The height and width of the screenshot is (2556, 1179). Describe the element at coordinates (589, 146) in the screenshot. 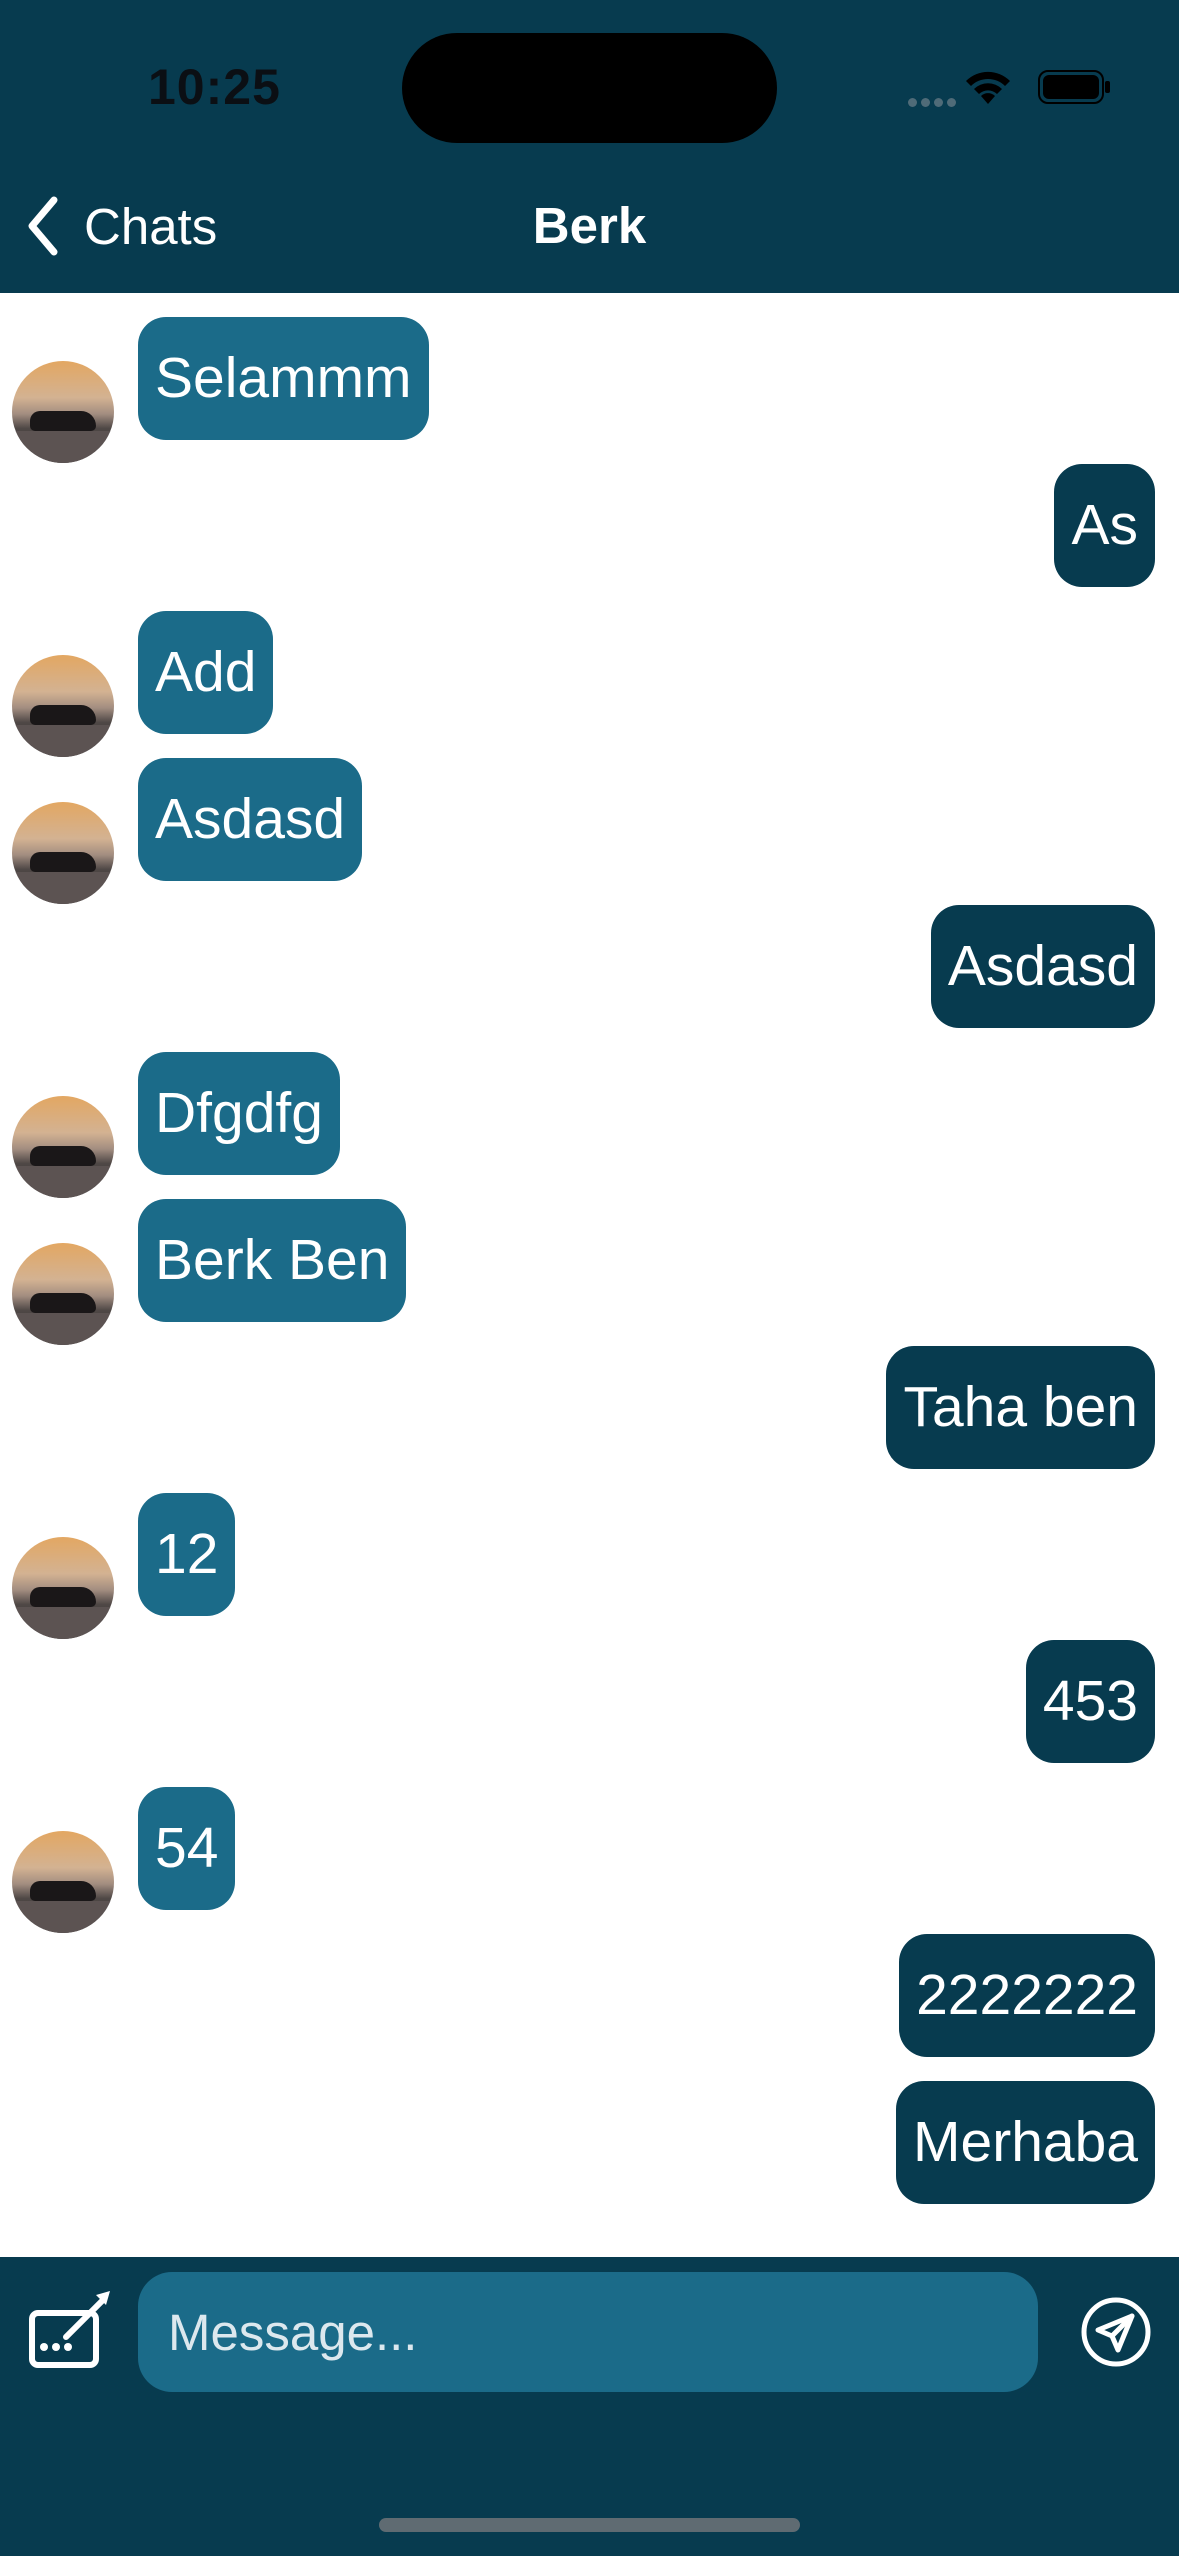

I see `top-bar: 10:25 Chats Berk` at that location.